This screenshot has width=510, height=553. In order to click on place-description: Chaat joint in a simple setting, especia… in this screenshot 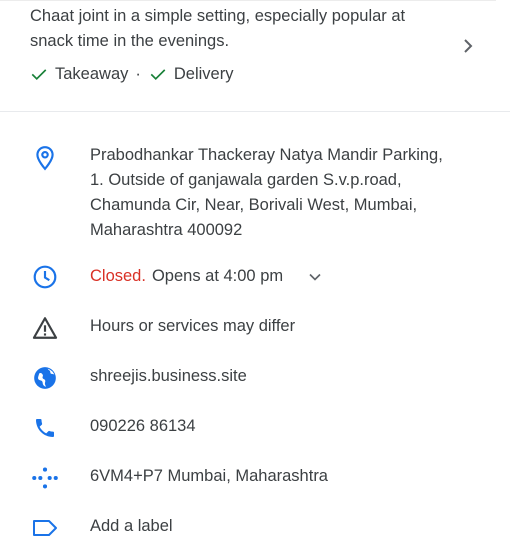, I will do `click(218, 28)`.